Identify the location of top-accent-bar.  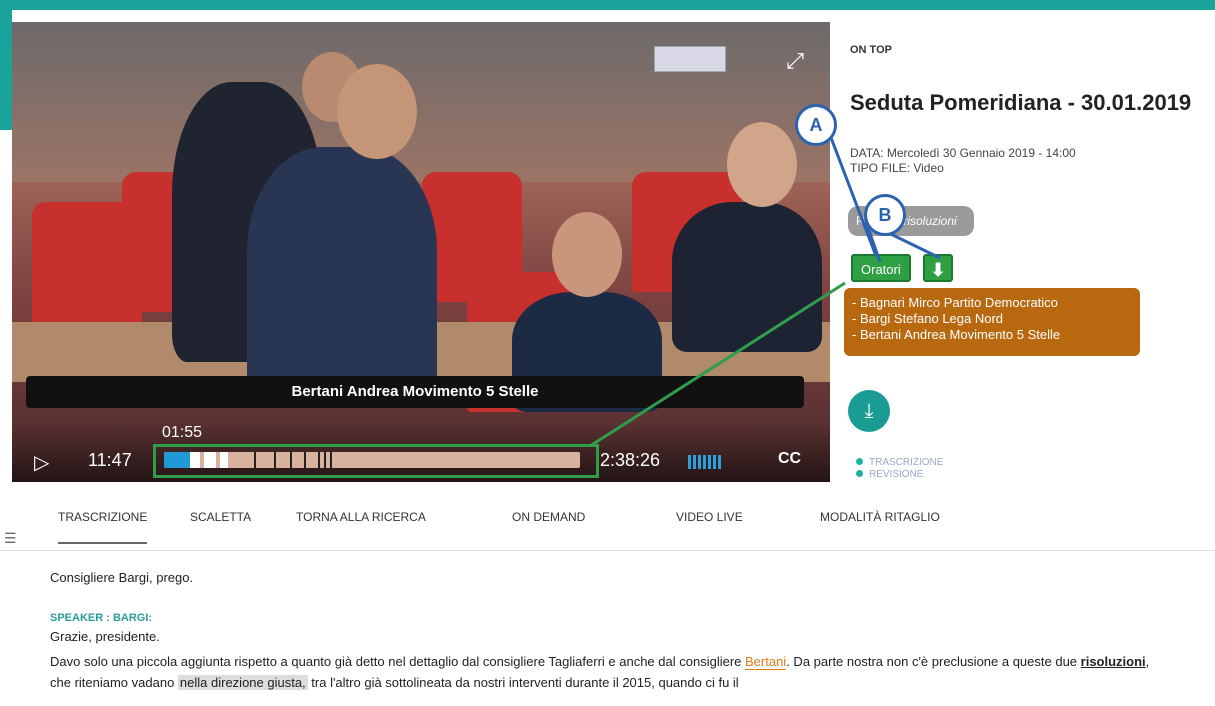
(607, 5).